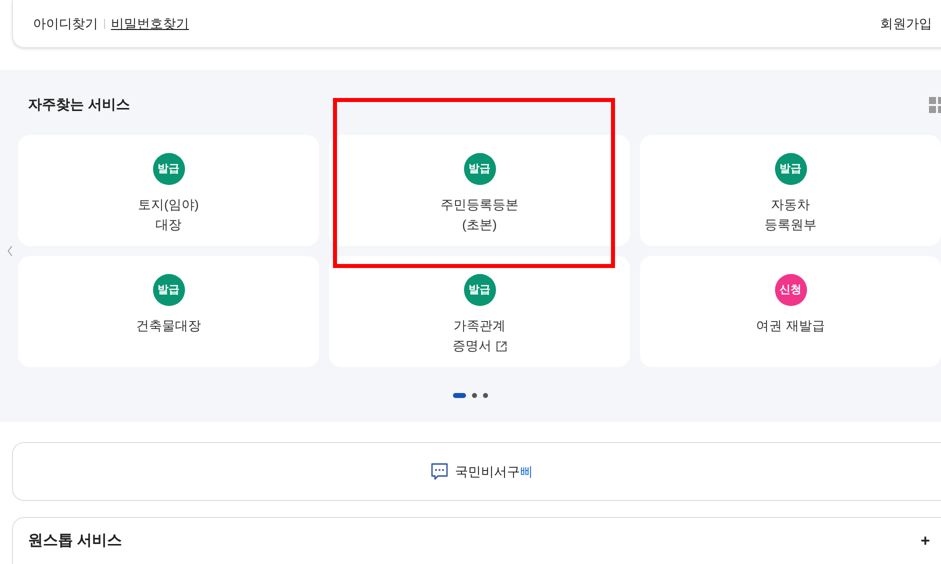  Describe the element at coordinates (480, 326) in the screenshot. I see `service-label: 가족관계` at that location.